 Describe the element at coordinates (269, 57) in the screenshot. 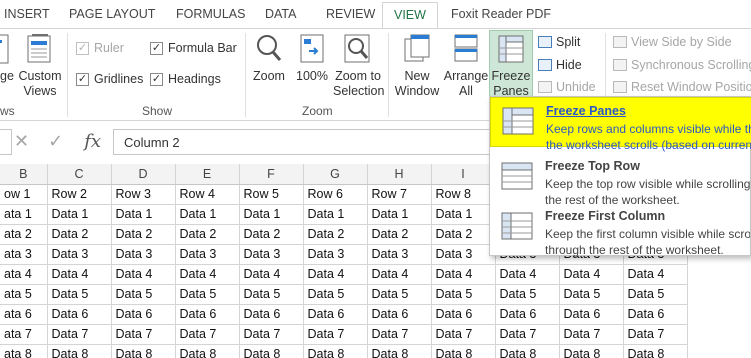

I see `zoom-button: Zoom` at that location.